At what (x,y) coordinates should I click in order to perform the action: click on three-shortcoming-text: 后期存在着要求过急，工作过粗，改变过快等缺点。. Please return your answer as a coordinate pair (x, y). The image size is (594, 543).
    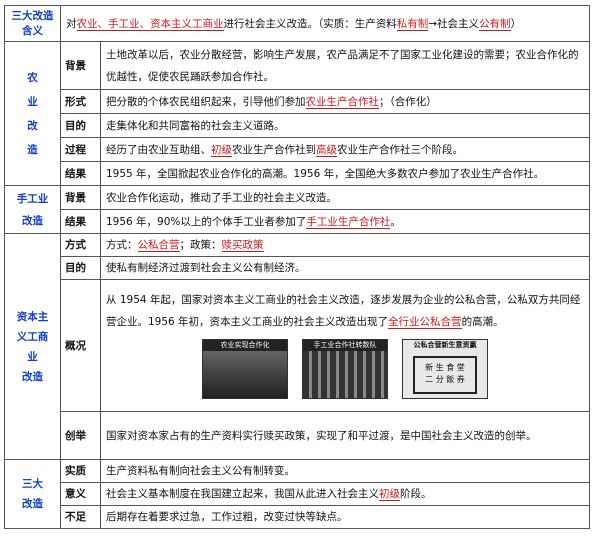
    Looking at the image, I should click on (345, 517).